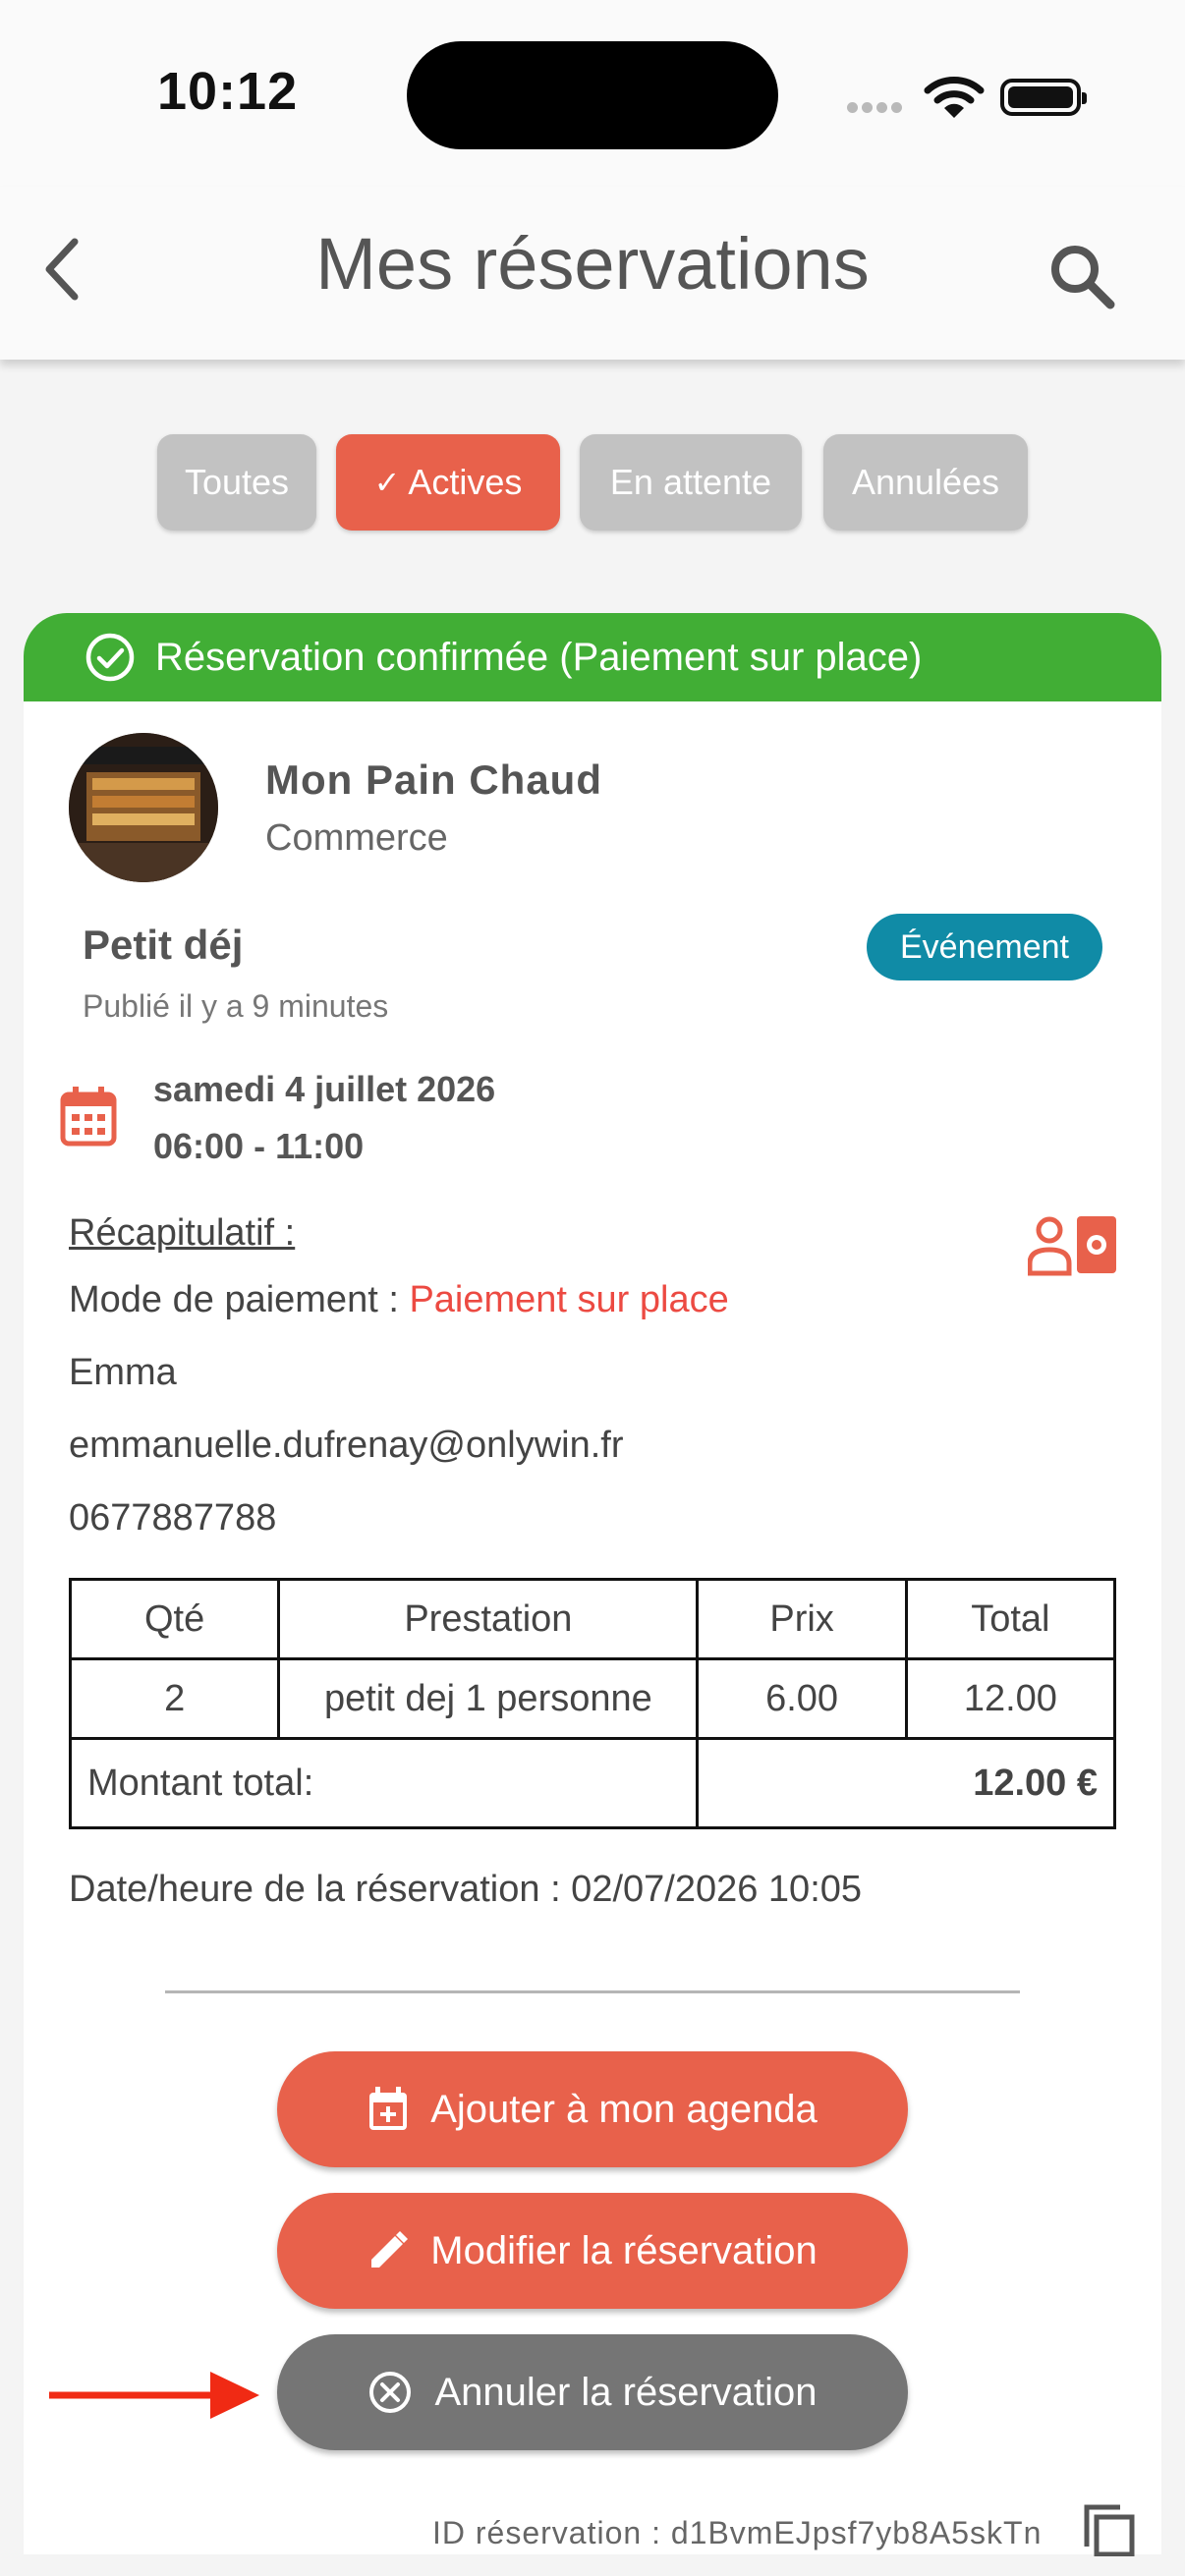 The width and height of the screenshot is (1185, 2576). I want to click on total-label: Montant total:, so click(384, 1783).